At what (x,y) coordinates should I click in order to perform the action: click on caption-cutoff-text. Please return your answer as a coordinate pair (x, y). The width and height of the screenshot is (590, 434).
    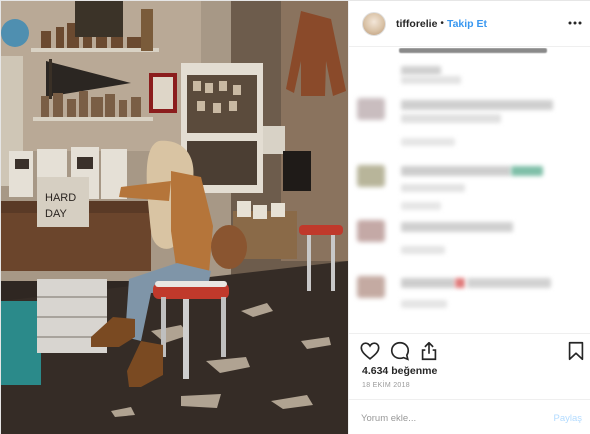
    Looking at the image, I should click on (473, 50).